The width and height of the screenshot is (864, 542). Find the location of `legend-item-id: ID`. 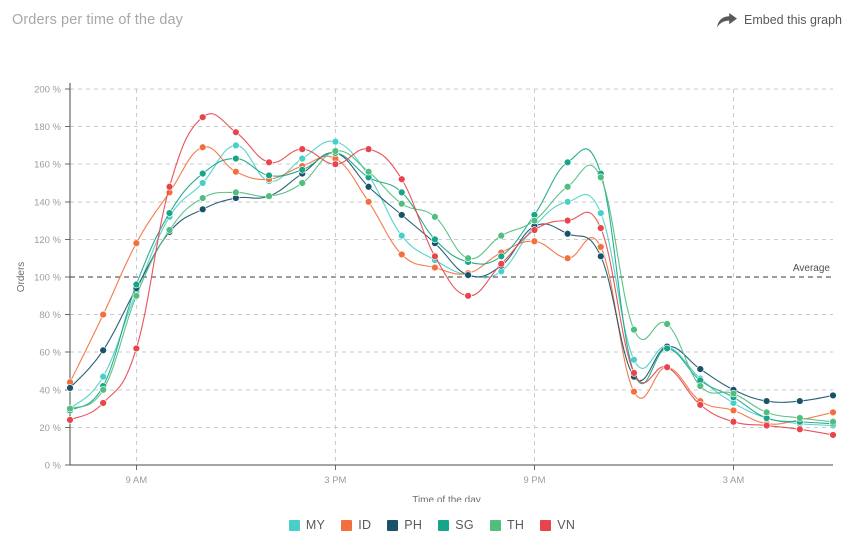

legend-item-id: ID is located at coordinates (356, 525).